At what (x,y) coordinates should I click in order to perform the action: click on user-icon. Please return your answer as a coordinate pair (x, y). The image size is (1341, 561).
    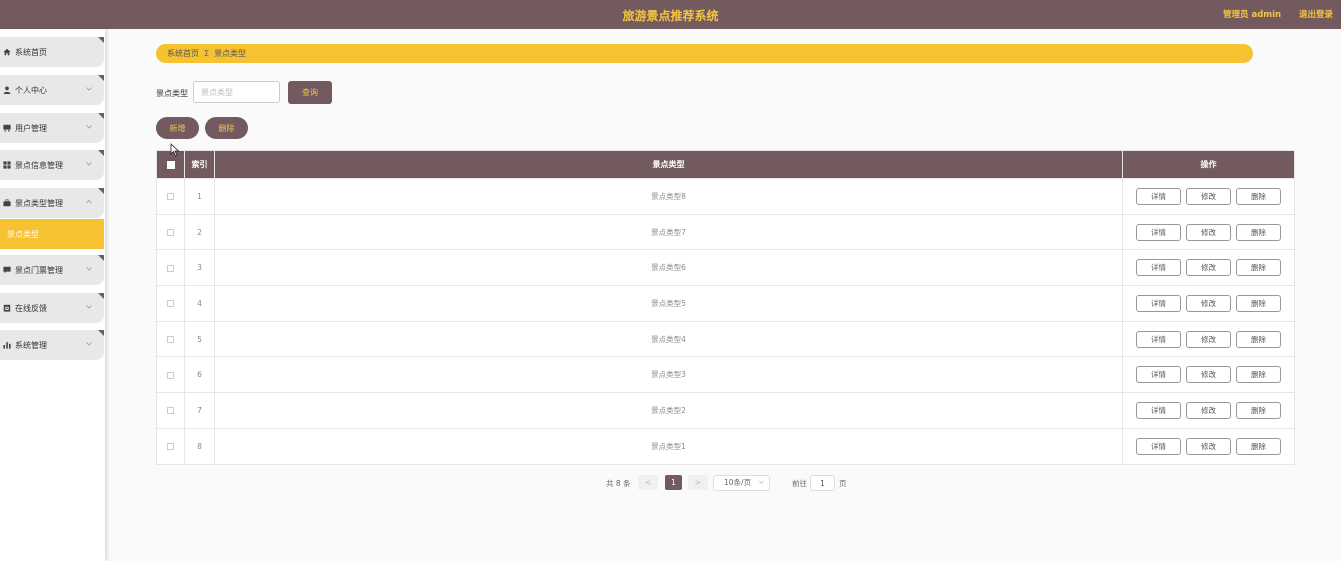
    Looking at the image, I should click on (7, 90).